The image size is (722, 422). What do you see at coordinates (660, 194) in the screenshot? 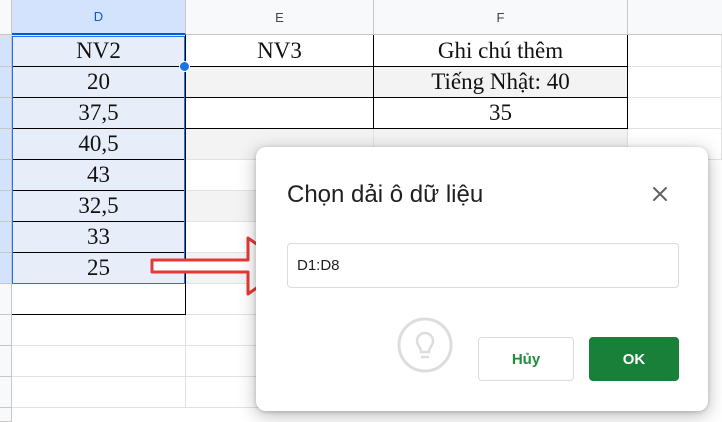
I see `close-icon` at bounding box center [660, 194].